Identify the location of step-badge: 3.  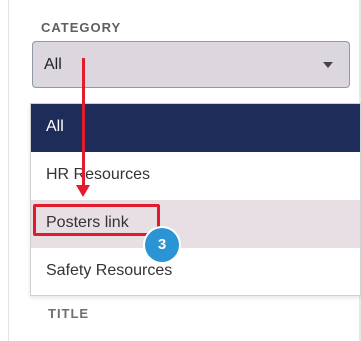
(162, 245).